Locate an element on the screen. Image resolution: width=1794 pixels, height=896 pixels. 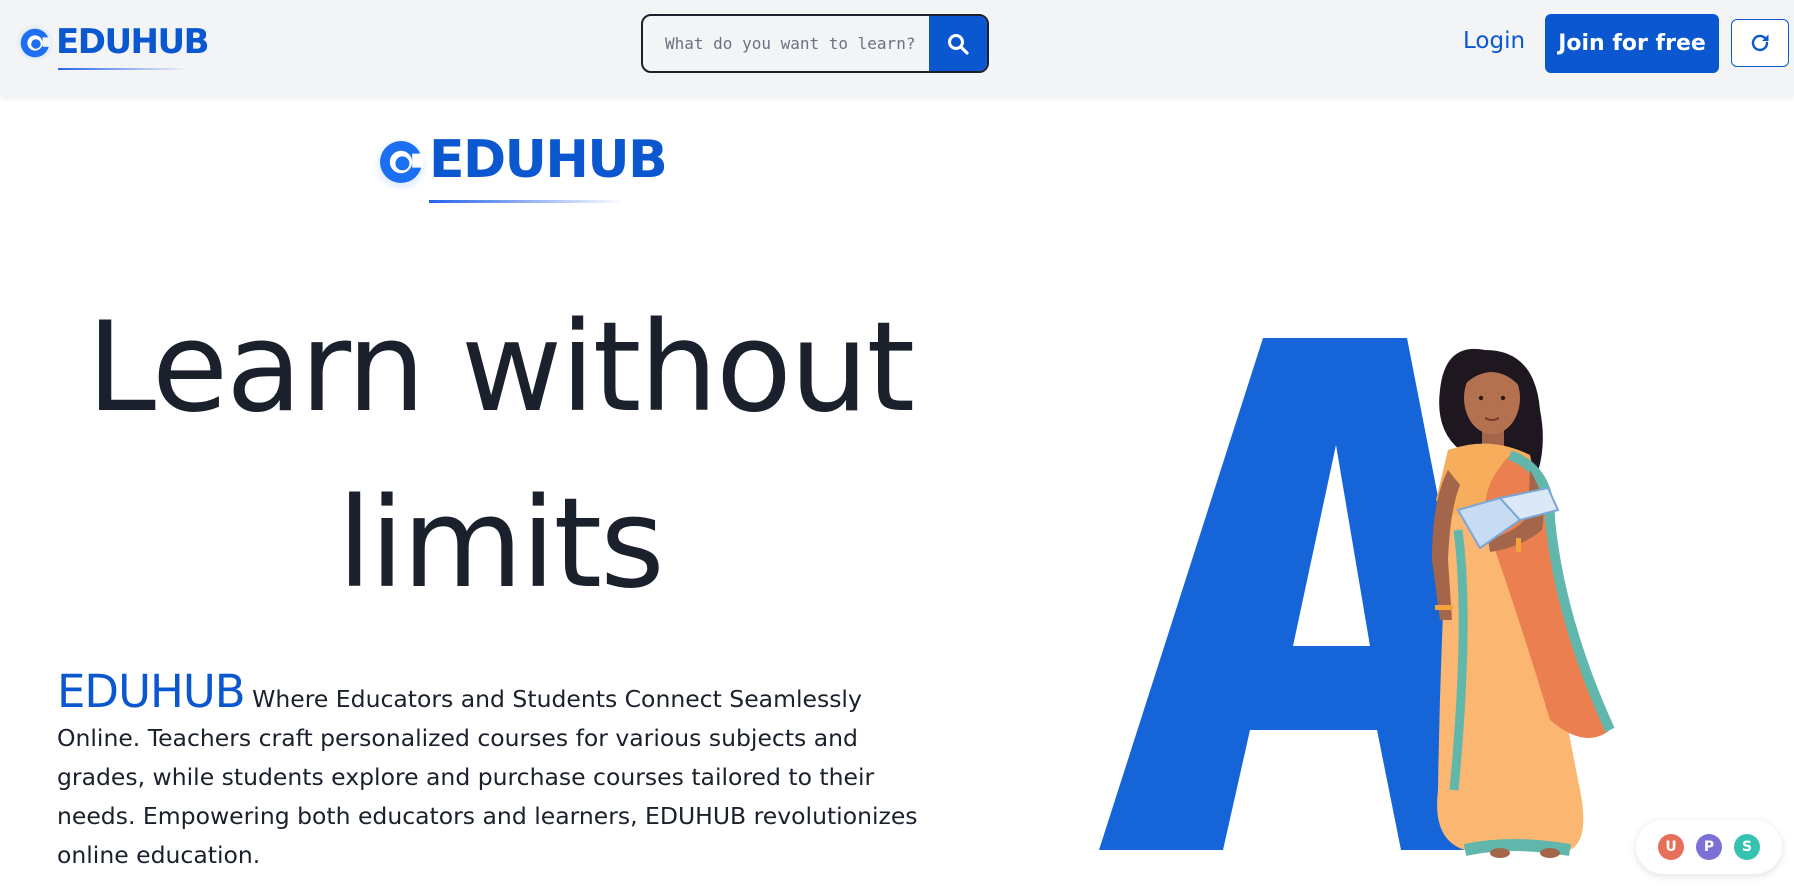
about-brand-name: EDUHUB is located at coordinates (151, 691).